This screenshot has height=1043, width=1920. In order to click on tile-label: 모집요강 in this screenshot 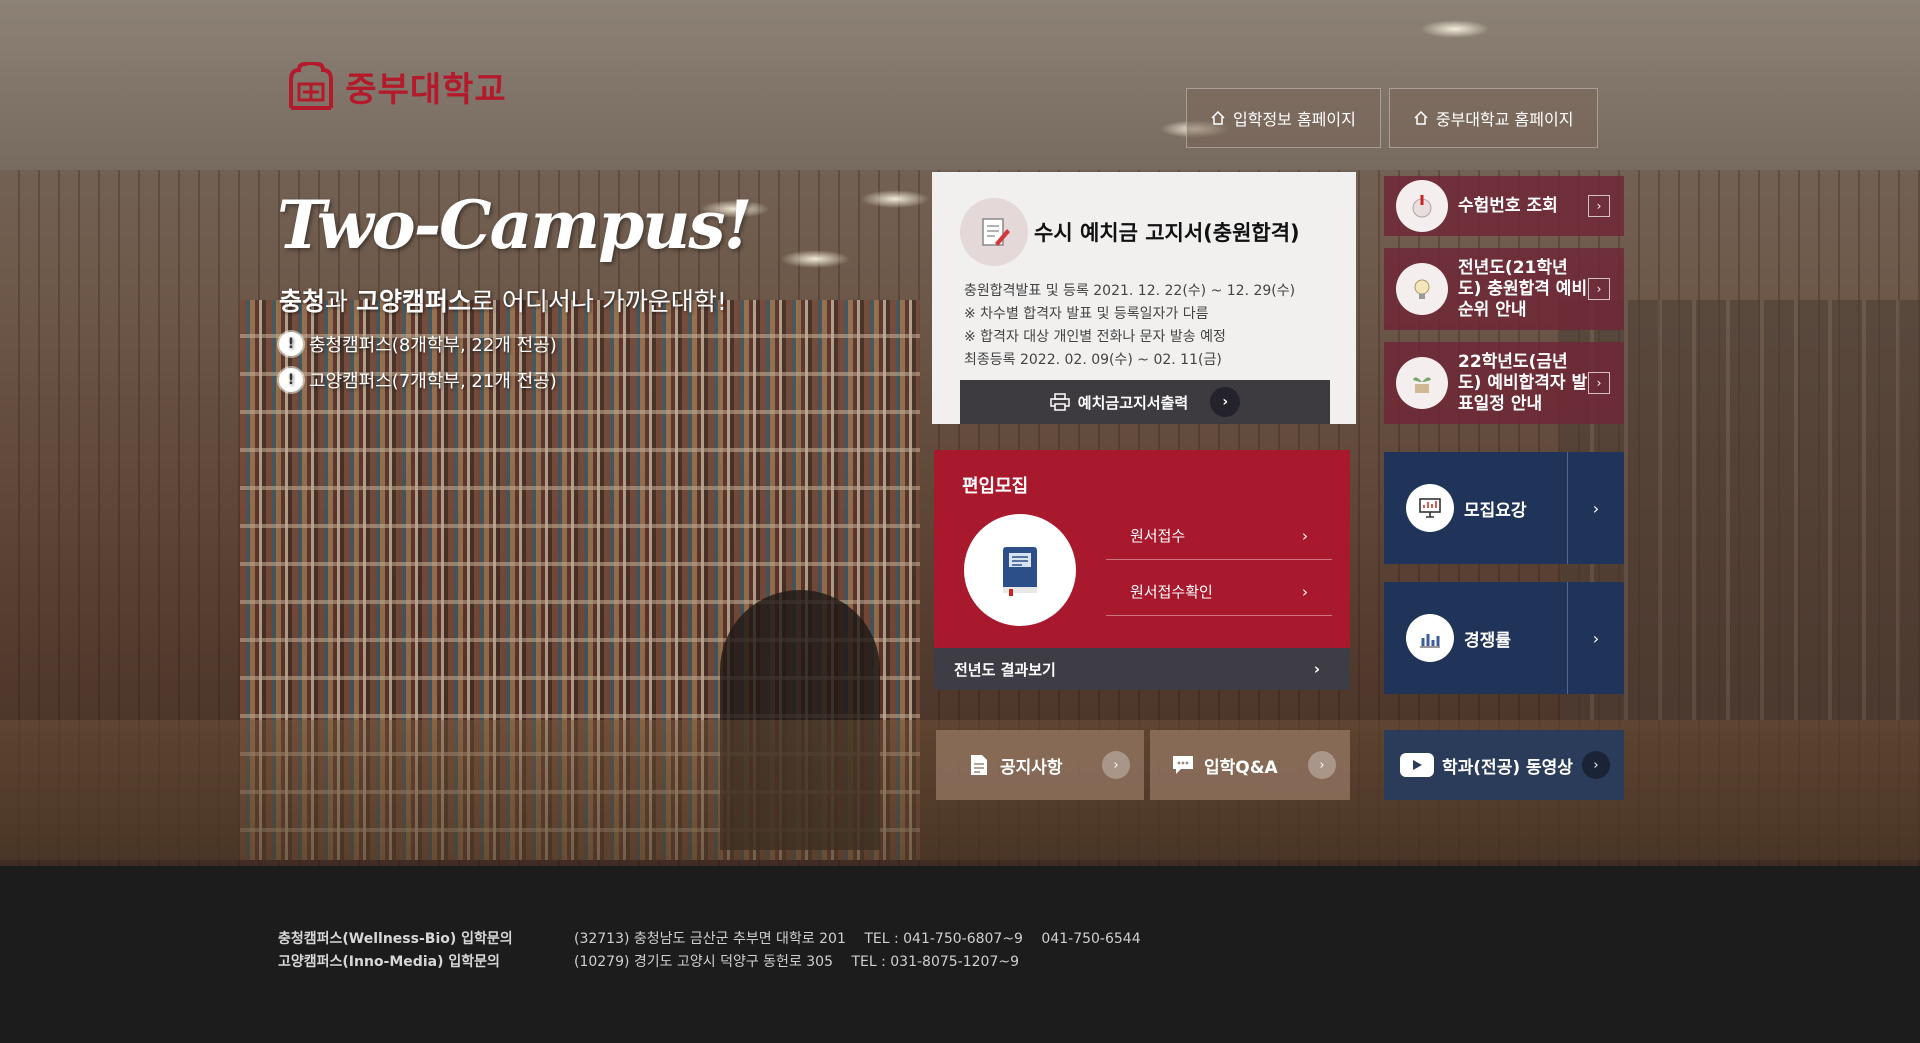, I will do `click(1495, 510)`.